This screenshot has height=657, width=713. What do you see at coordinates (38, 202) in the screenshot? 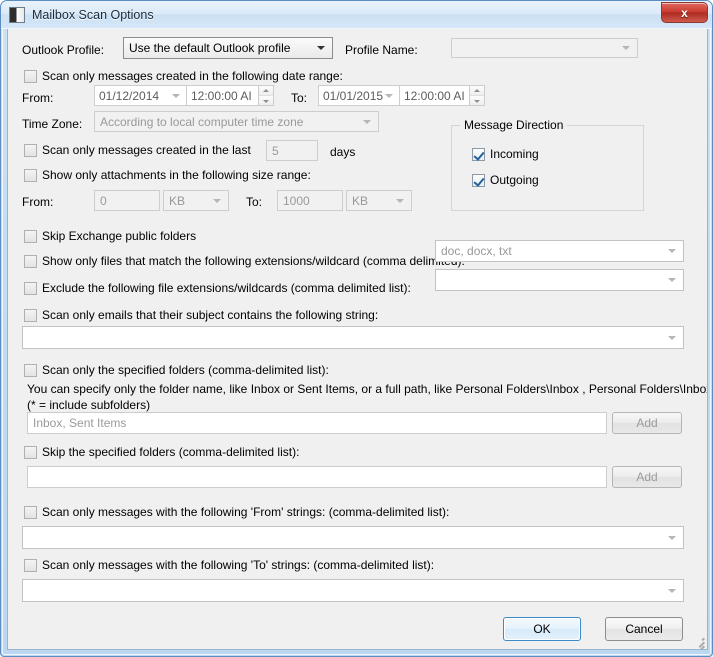
I see `size-from-label: From:` at bounding box center [38, 202].